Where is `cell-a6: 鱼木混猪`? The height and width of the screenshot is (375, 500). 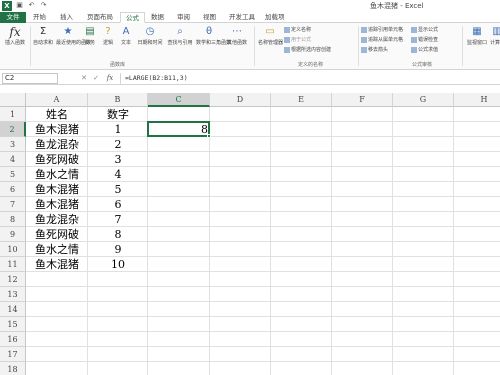 cell-a6: 鱼木混猪 is located at coordinates (57, 189).